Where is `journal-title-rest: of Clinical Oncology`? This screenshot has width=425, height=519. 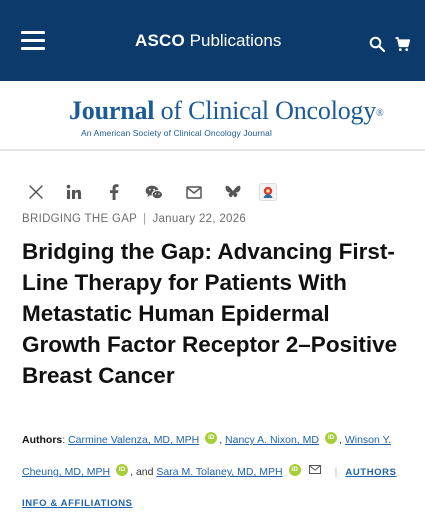
journal-title-rest: of Clinical Oncology is located at coordinates (265, 110).